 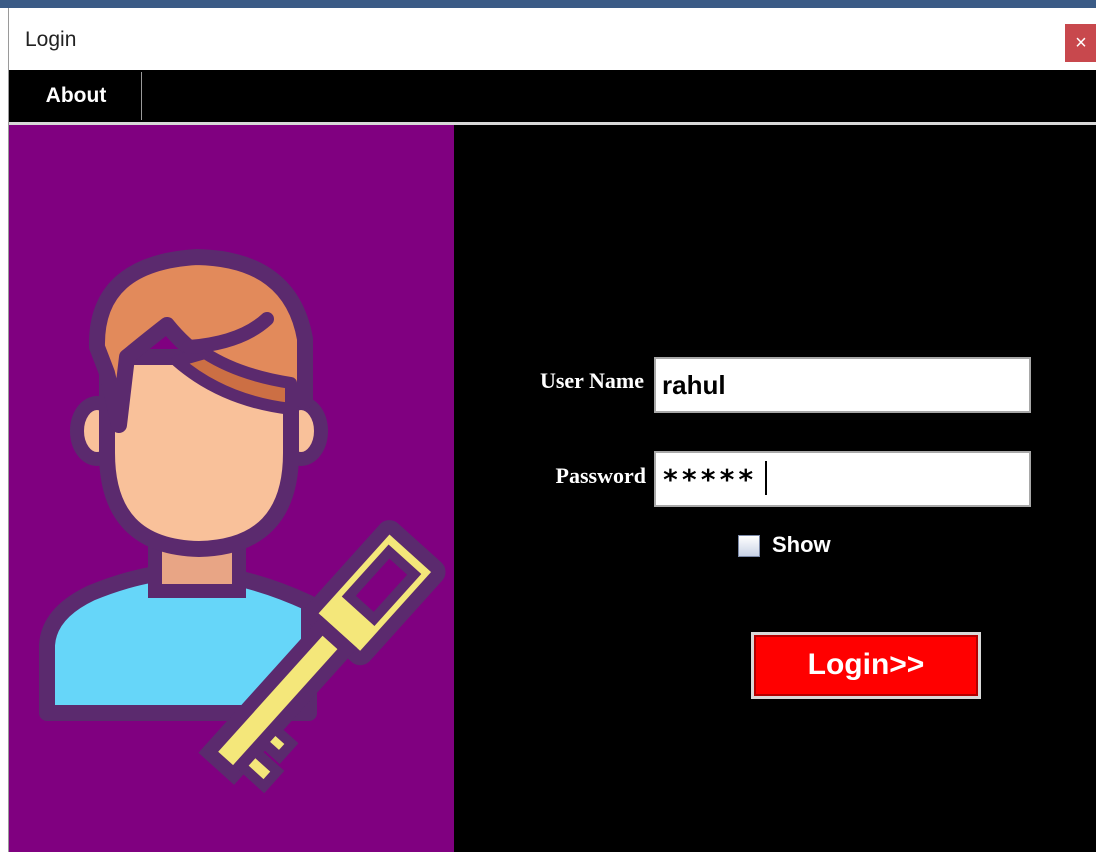 What do you see at coordinates (842, 479) in the screenshot?
I see `password-input` at bounding box center [842, 479].